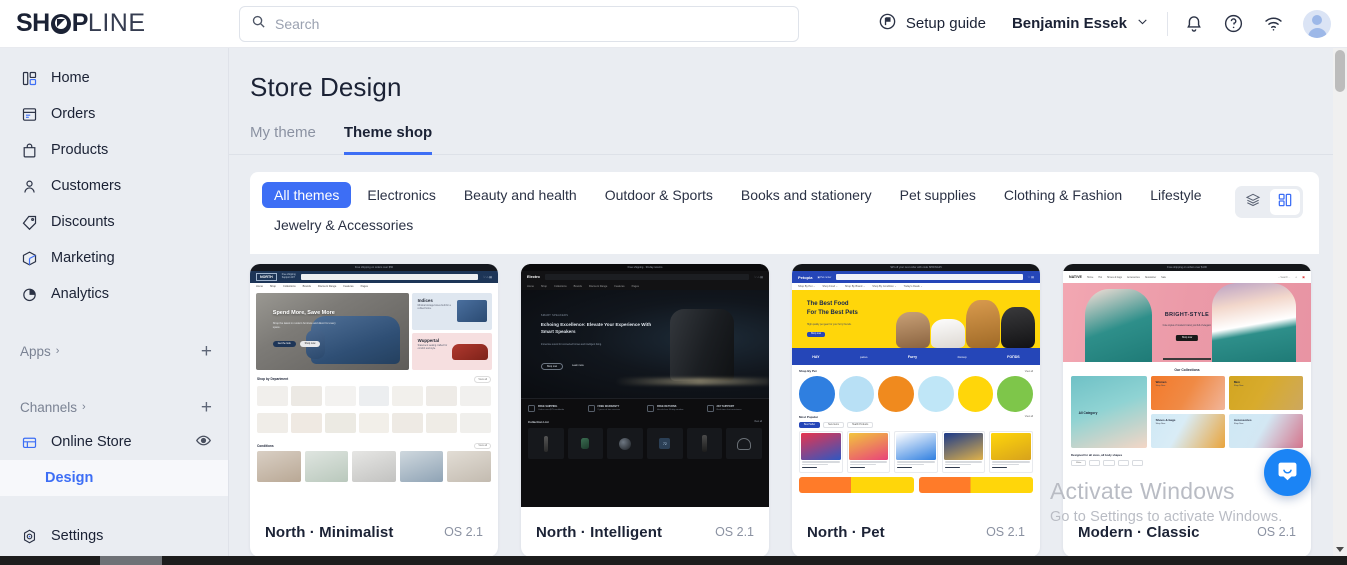 This screenshot has height=565, width=1347. I want to click on chat-bubble-icon, so click(1287, 473).